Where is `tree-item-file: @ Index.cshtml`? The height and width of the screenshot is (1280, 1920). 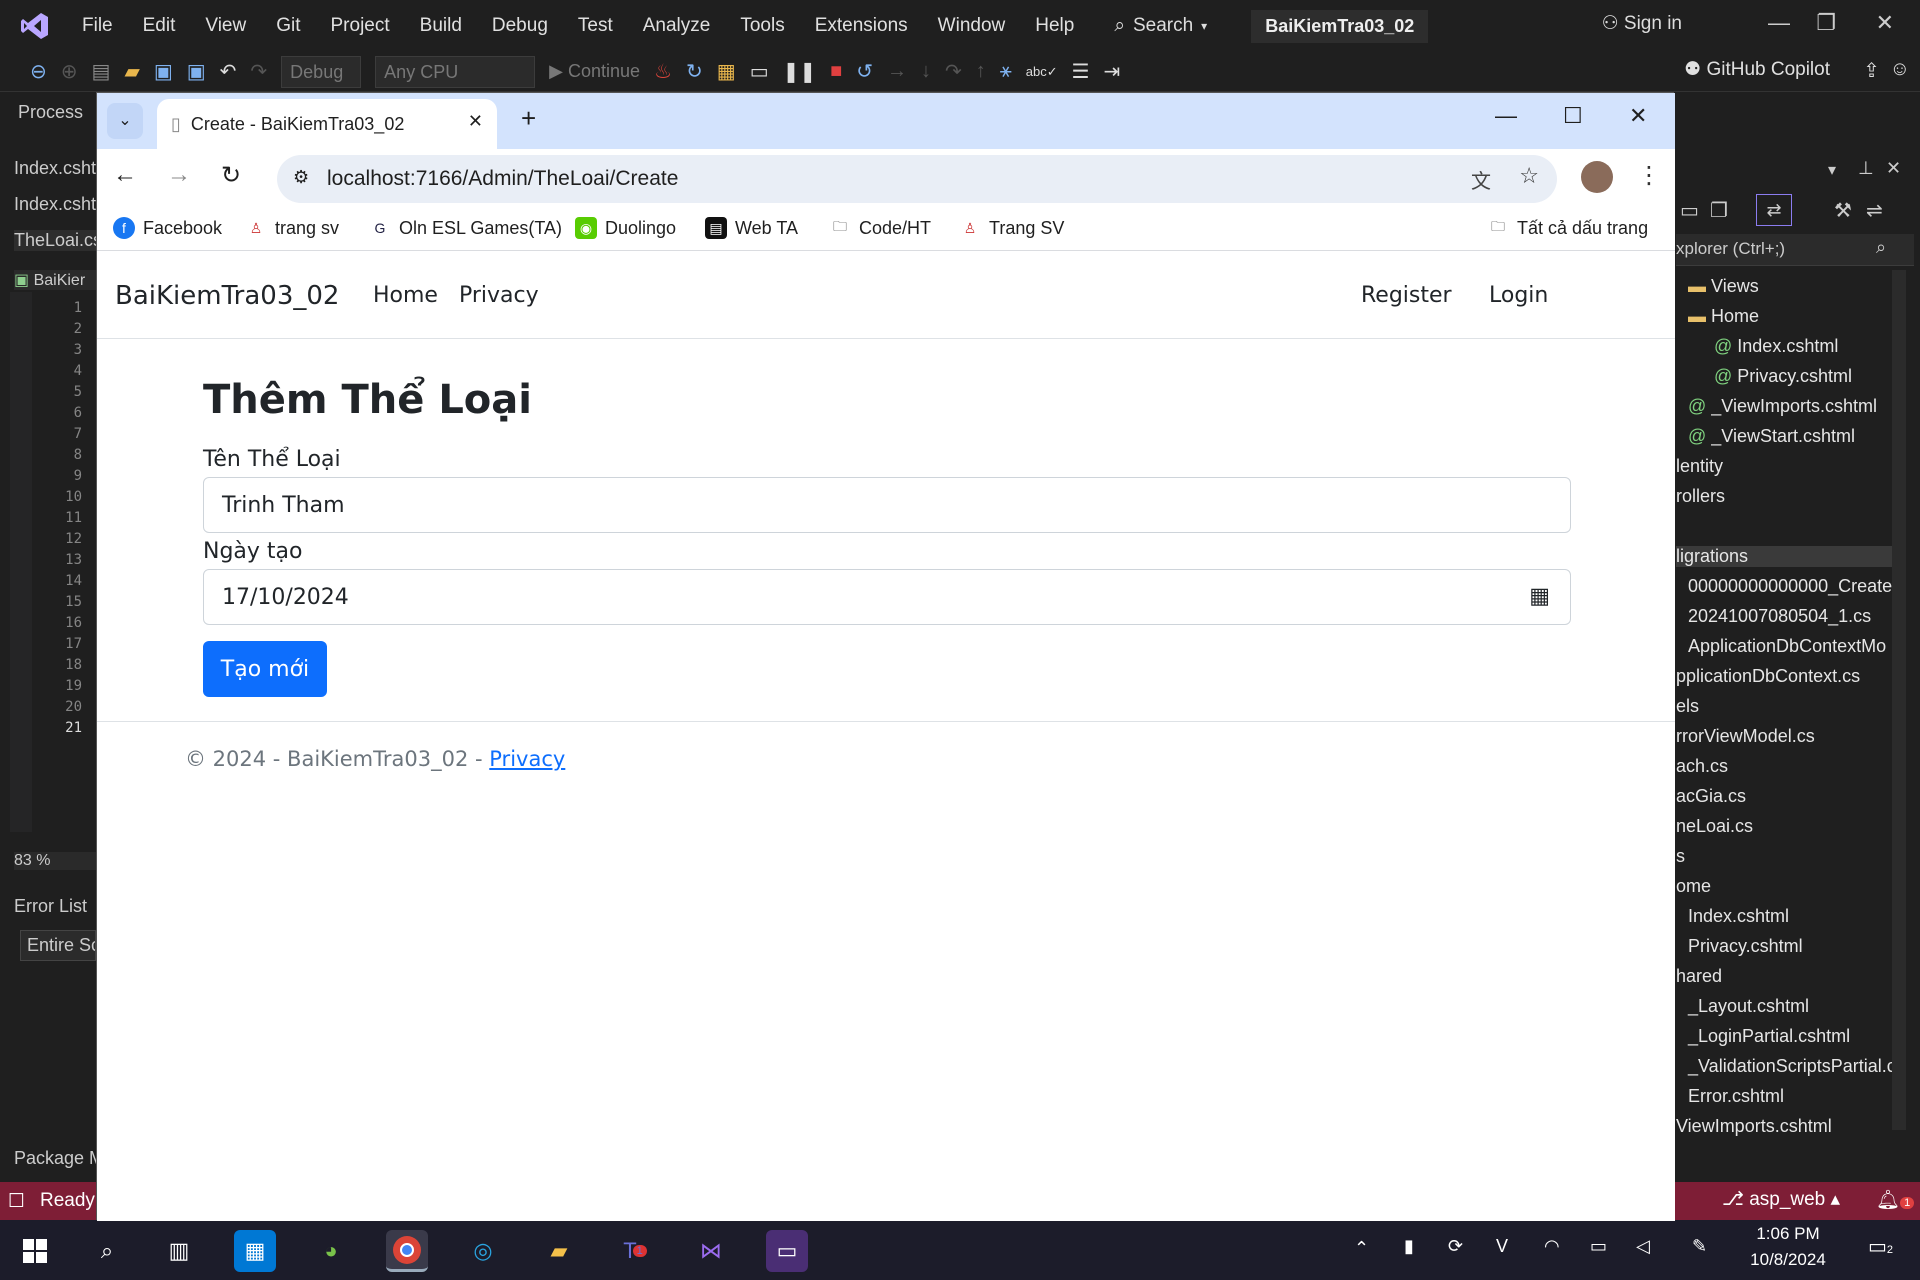
tree-item-file: @ Index.cshtml is located at coordinates (1776, 346).